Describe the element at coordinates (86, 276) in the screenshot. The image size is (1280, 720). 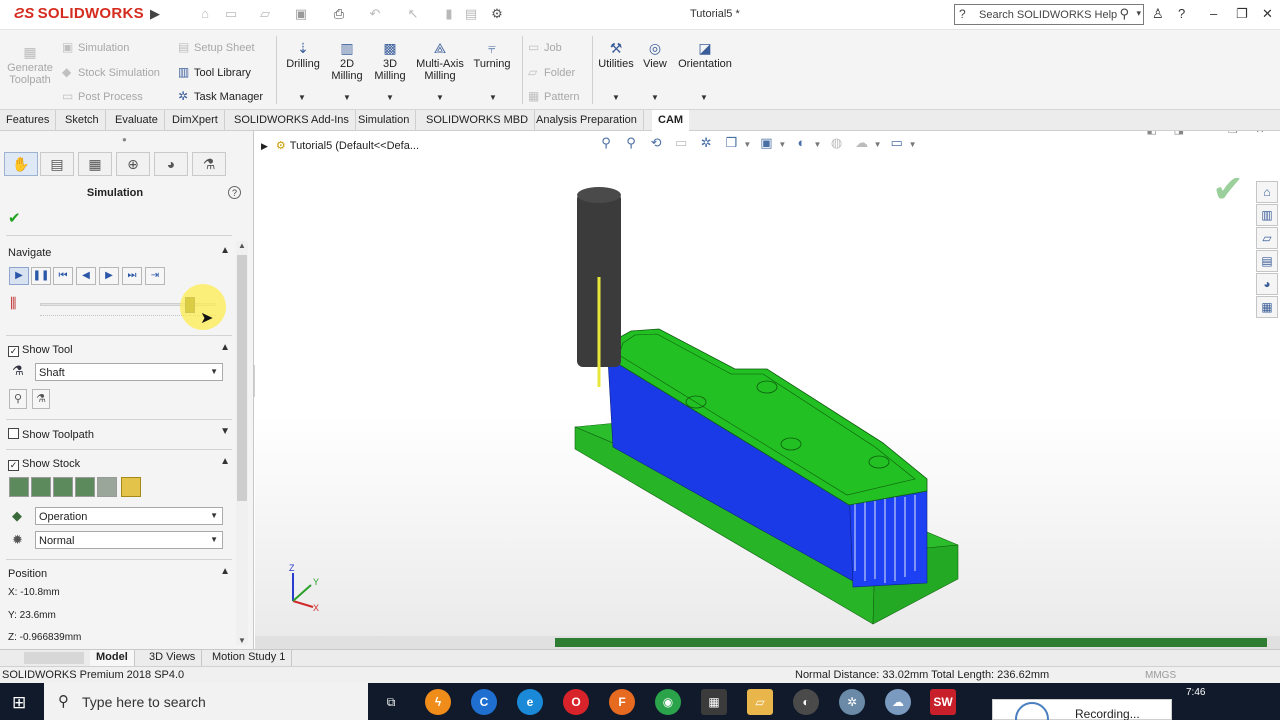
I see `step-back-button: ◀` at that location.